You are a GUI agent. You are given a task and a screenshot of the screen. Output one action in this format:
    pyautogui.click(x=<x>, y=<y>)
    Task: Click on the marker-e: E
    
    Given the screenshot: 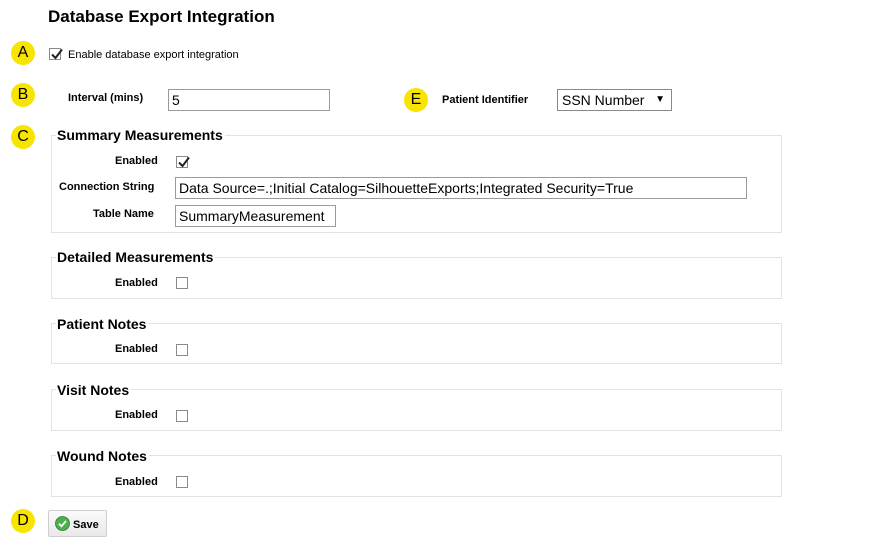 What is the action you would take?
    pyautogui.click(x=416, y=100)
    